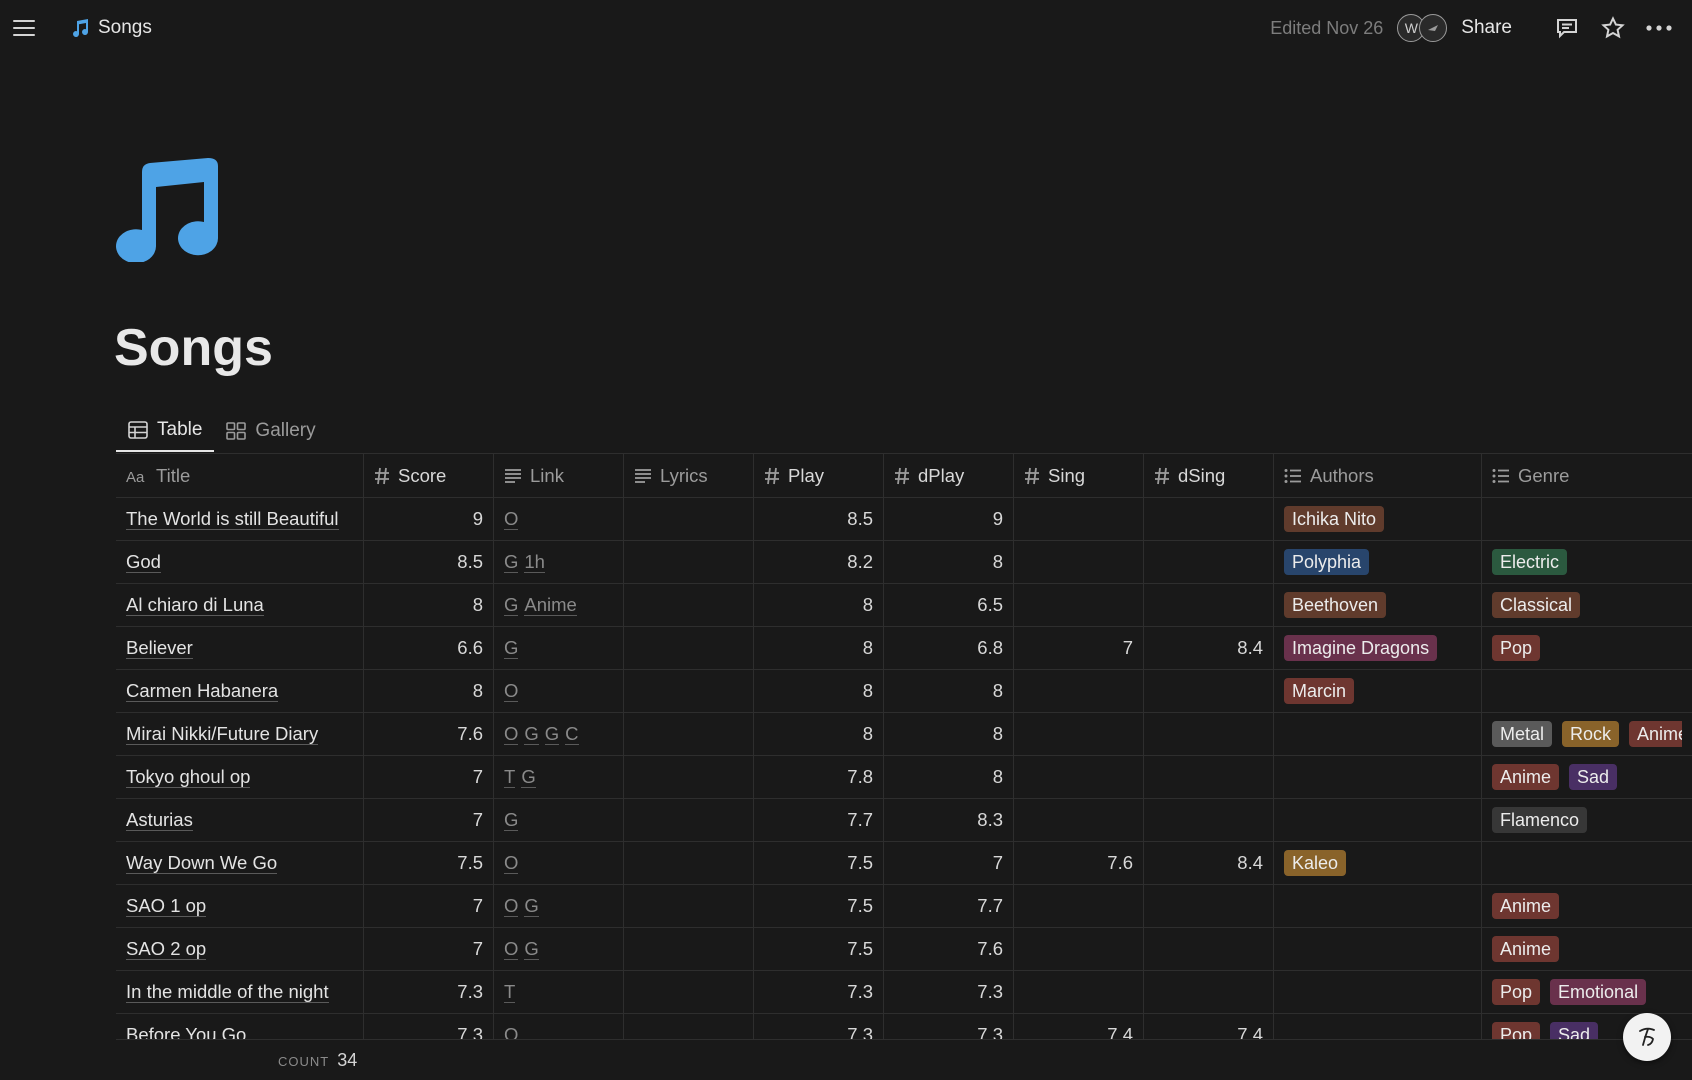  Describe the element at coordinates (165, 431) in the screenshot. I see `tab-table: Table` at that location.